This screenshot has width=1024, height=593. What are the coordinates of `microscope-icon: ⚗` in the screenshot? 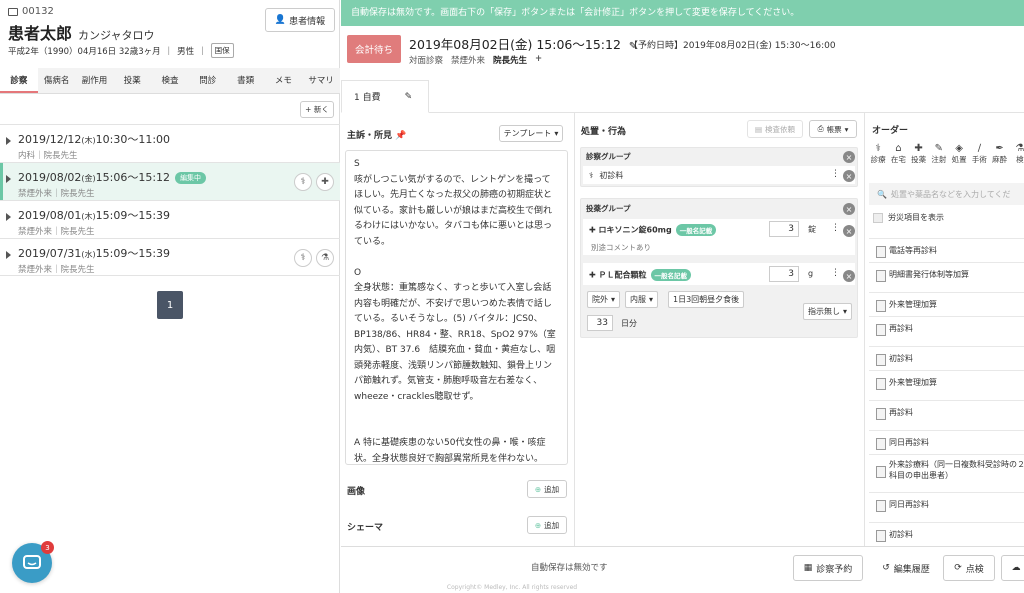 It's located at (325, 258).